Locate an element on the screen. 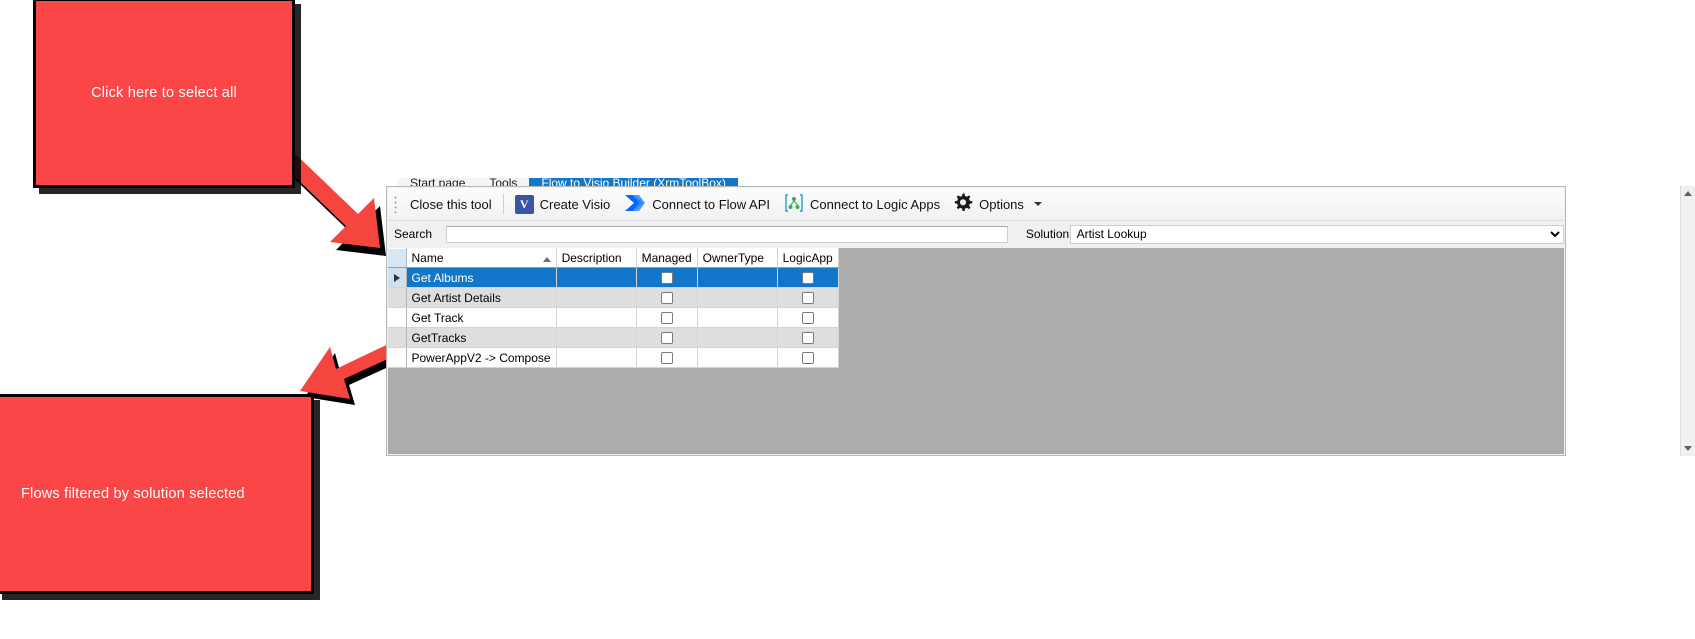 The width and height of the screenshot is (1695, 639). connect-to-flow-api-label: Connect to Flow API is located at coordinates (711, 204).